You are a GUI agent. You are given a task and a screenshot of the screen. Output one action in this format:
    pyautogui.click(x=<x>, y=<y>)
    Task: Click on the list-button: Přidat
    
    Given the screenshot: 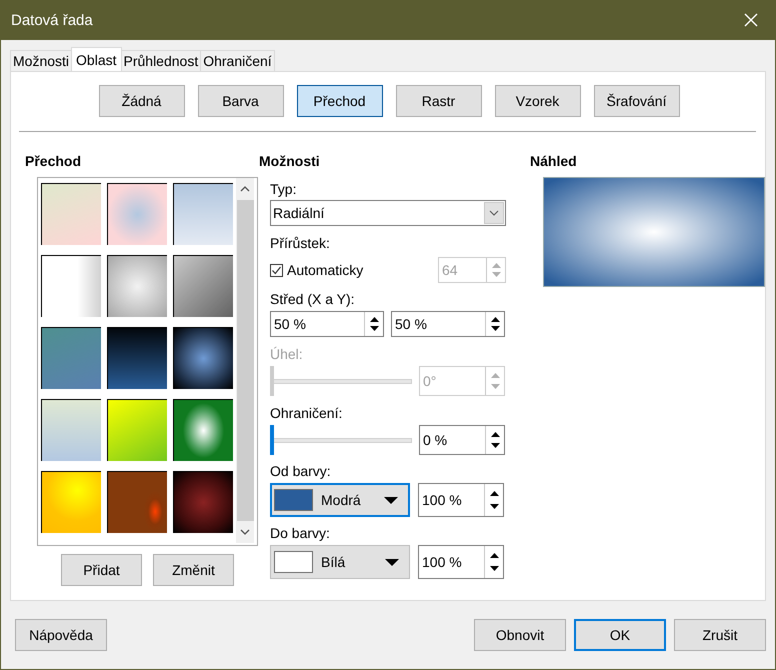 What is the action you would take?
    pyautogui.click(x=101, y=570)
    